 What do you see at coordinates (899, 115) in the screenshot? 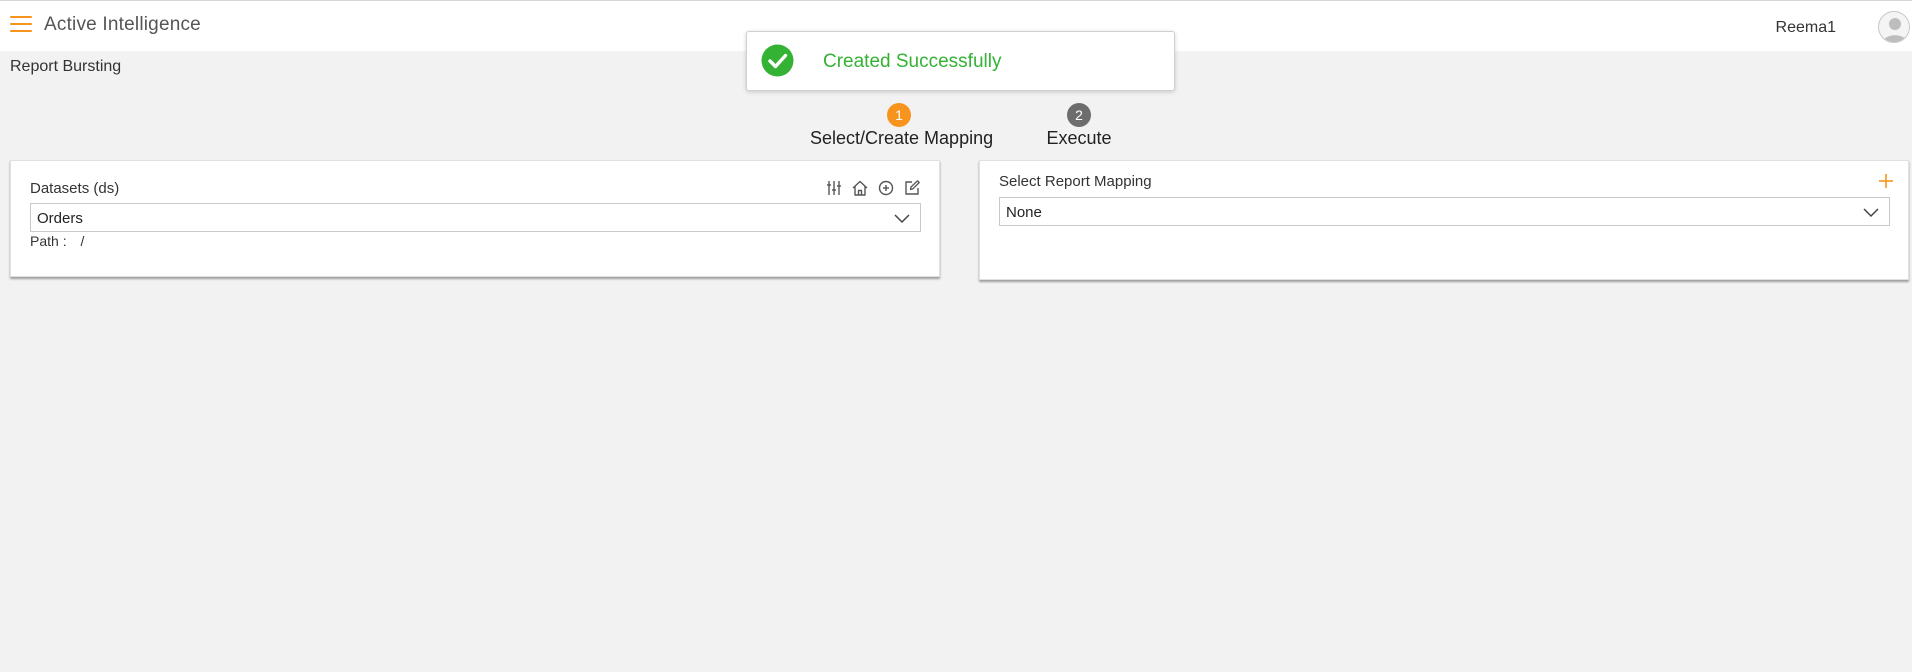
I see `step-number-badge: 1` at bounding box center [899, 115].